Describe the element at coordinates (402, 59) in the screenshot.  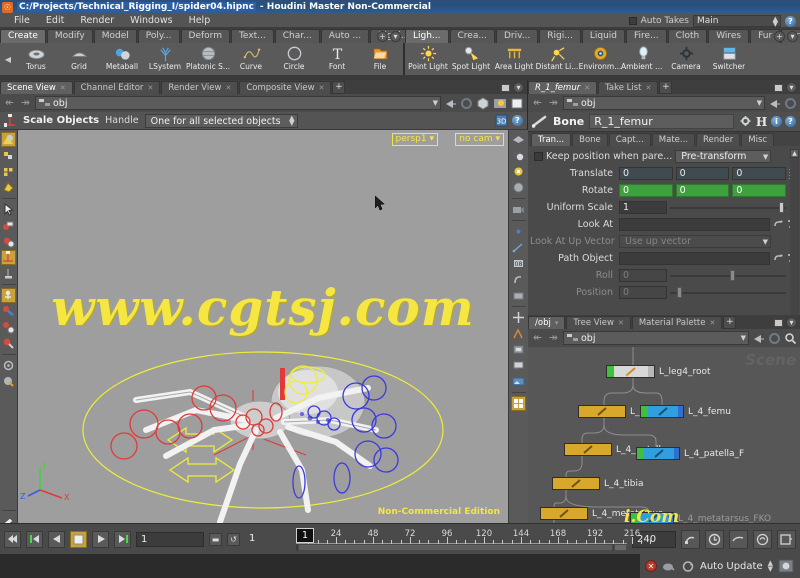
I see `shelf-item-null: Null` at that location.